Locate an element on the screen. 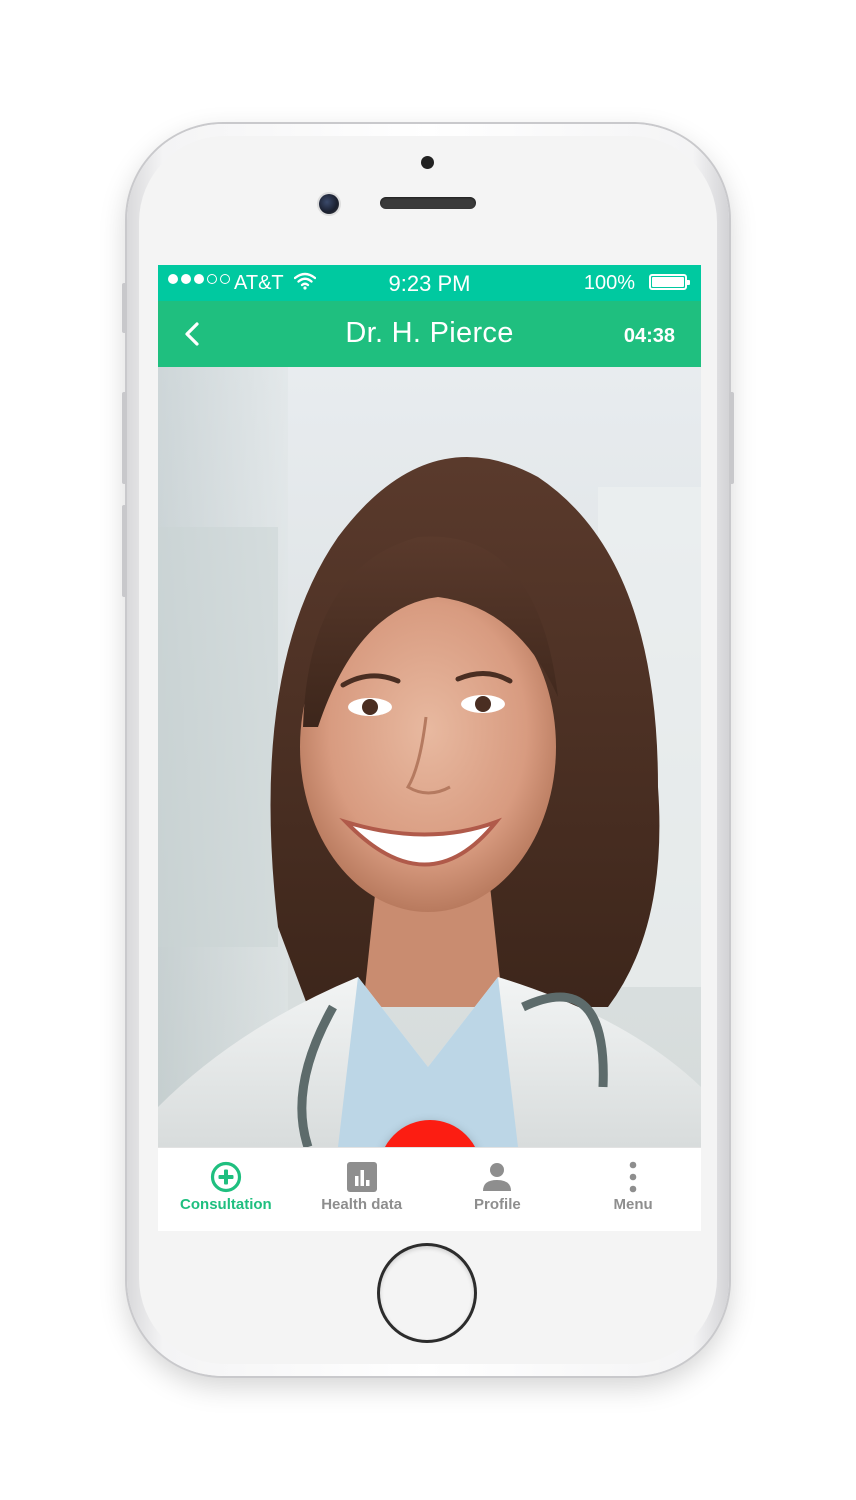 Image resolution: width=856 pixels, height=1500 pixels. person-icon is located at coordinates (497, 1177).